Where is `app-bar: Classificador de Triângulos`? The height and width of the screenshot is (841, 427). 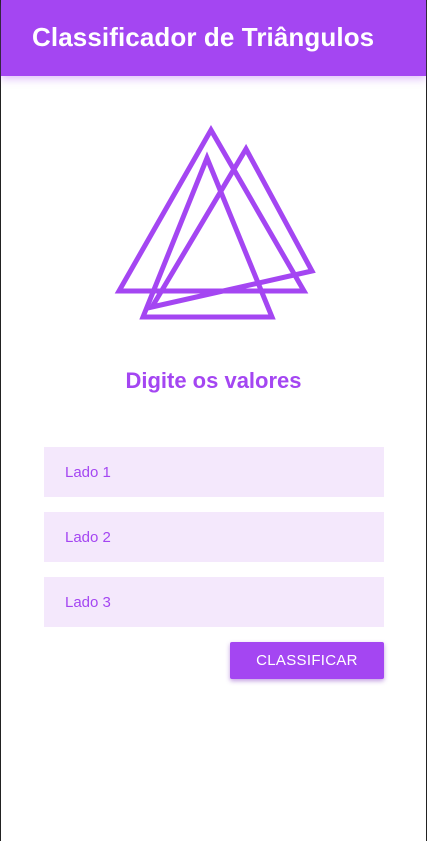 app-bar: Classificador de Triângulos is located at coordinates (213, 38).